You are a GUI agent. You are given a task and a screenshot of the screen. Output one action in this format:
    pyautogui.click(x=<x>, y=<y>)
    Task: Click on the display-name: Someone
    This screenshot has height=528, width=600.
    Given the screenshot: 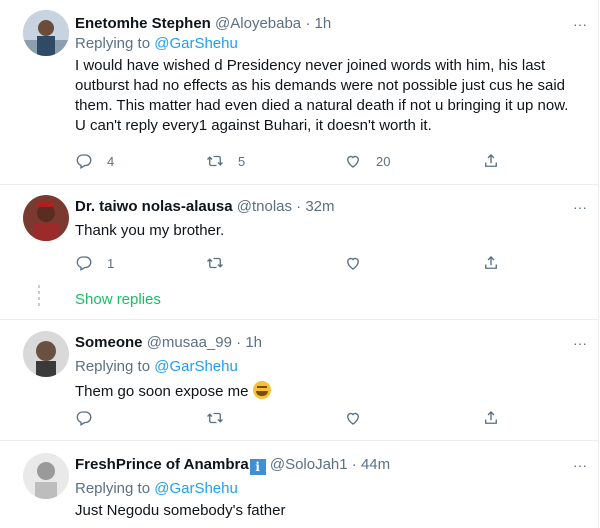 What is the action you would take?
    pyautogui.click(x=109, y=342)
    